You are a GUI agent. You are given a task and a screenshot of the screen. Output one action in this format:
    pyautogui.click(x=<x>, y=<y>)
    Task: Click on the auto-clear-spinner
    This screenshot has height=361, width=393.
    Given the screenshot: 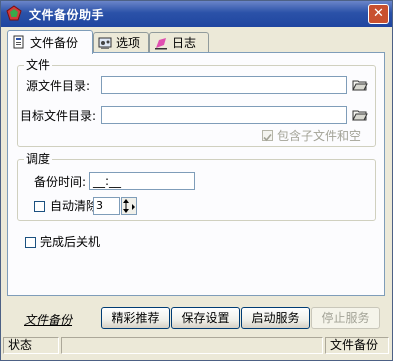 What is the action you would take?
    pyautogui.click(x=129, y=206)
    